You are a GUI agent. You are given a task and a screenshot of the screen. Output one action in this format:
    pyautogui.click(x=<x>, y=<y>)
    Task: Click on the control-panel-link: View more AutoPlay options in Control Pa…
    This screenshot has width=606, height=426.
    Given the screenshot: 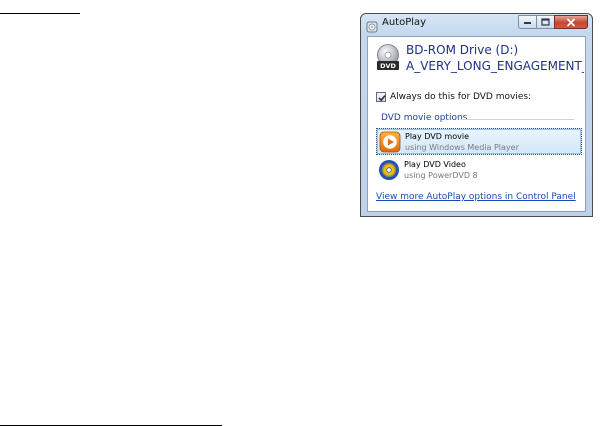 What is the action you would take?
    pyautogui.click(x=476, y=197)
    